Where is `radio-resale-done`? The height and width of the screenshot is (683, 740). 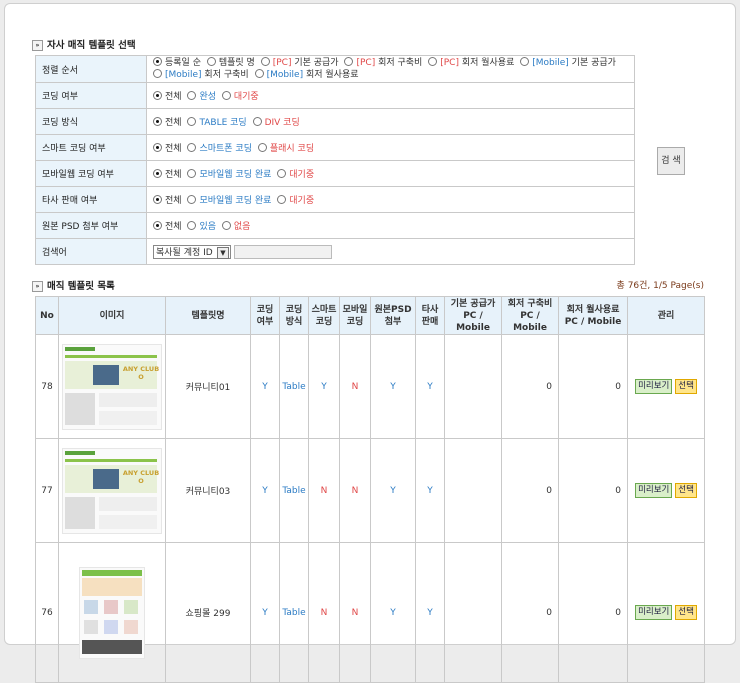 radio-resale-done is located at coordinates (192, 199).